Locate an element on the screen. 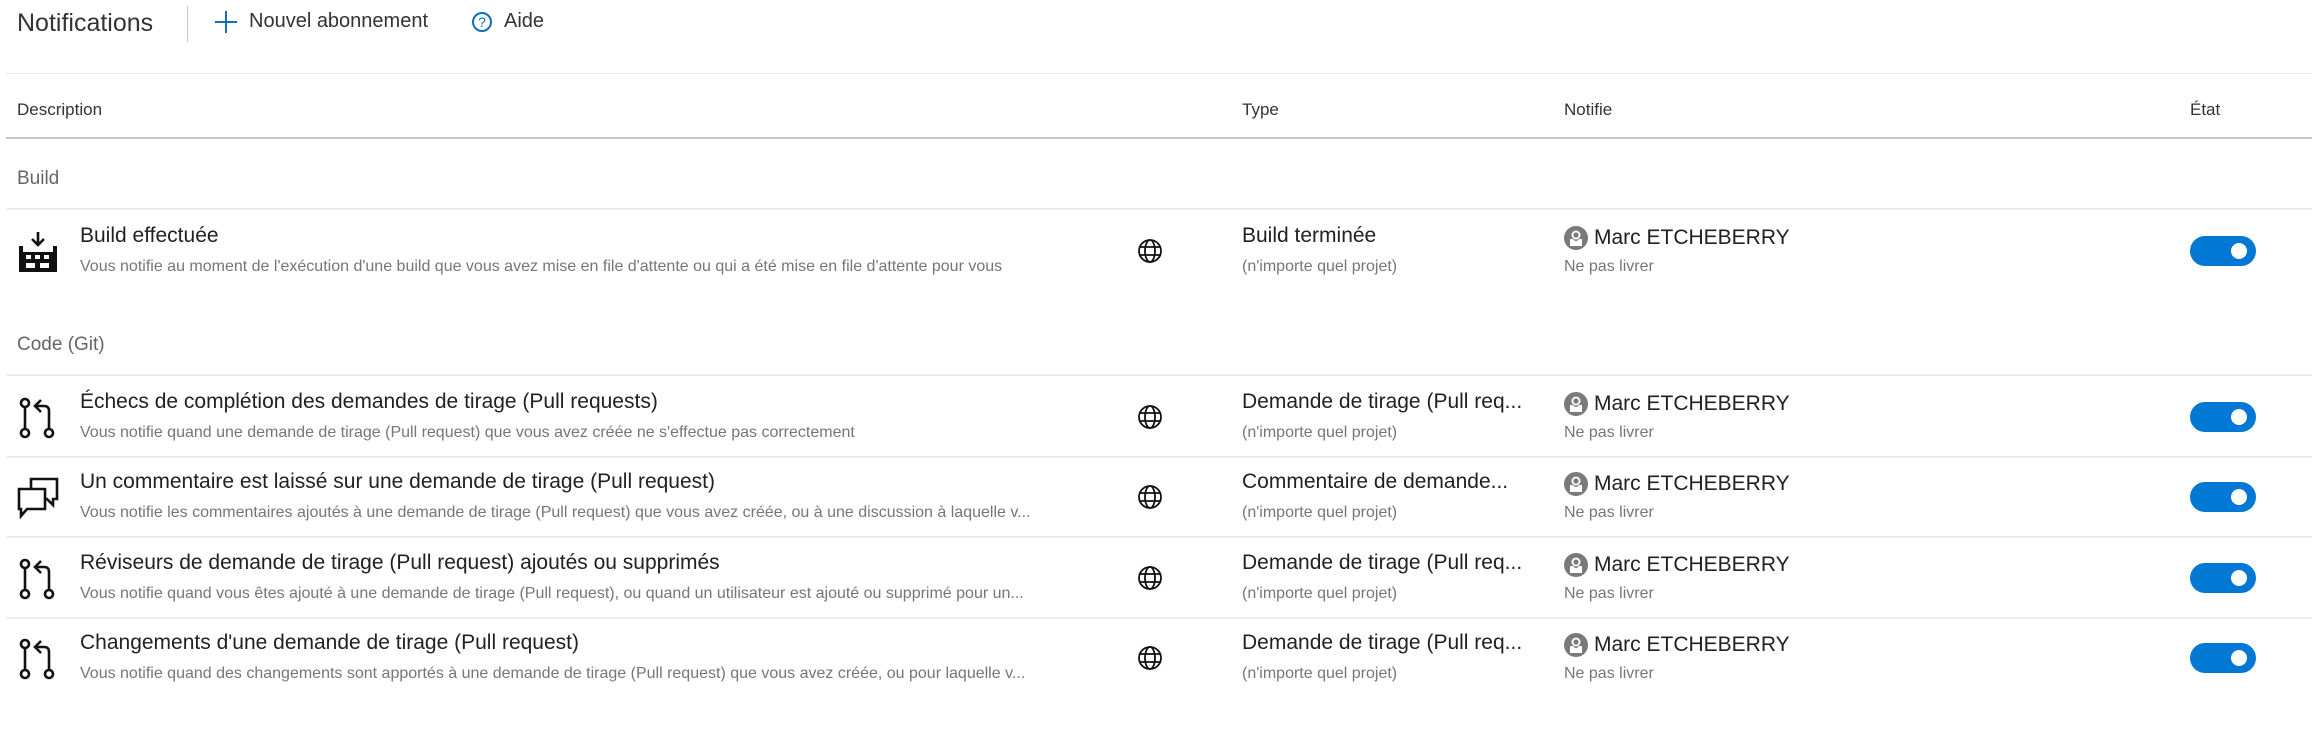 The image size is (2312, 746). help-icon: ? is located at coordinates (482, 21).